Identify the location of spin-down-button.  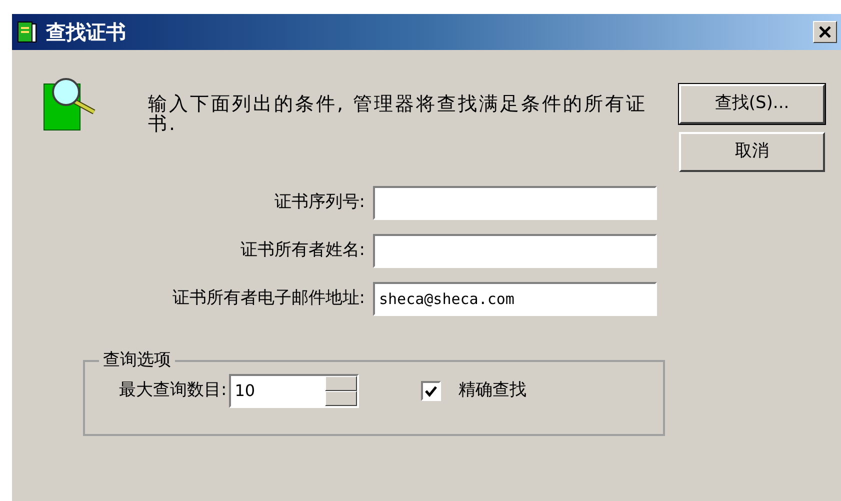
(340, 398).